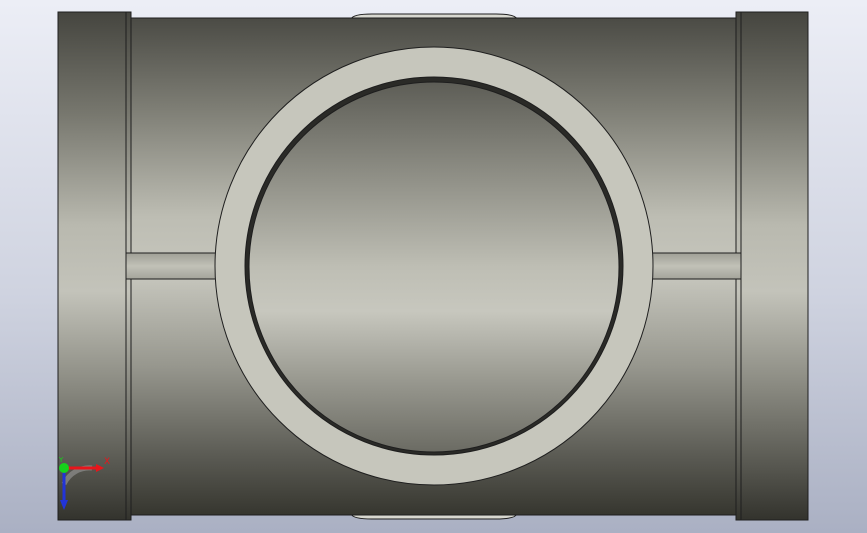 This screenshot has width=867, height=533. I want to click on y-axis-label: Y, so click(61, 460).